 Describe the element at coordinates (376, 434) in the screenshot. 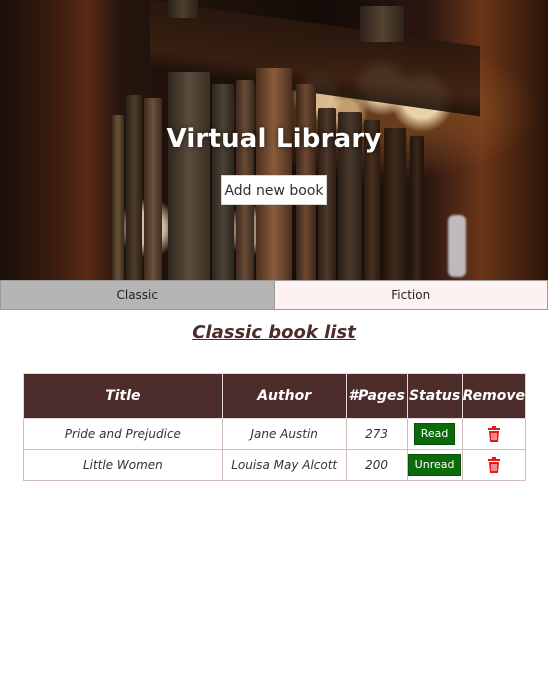

I see `book-pages-cell: 273` at that location.